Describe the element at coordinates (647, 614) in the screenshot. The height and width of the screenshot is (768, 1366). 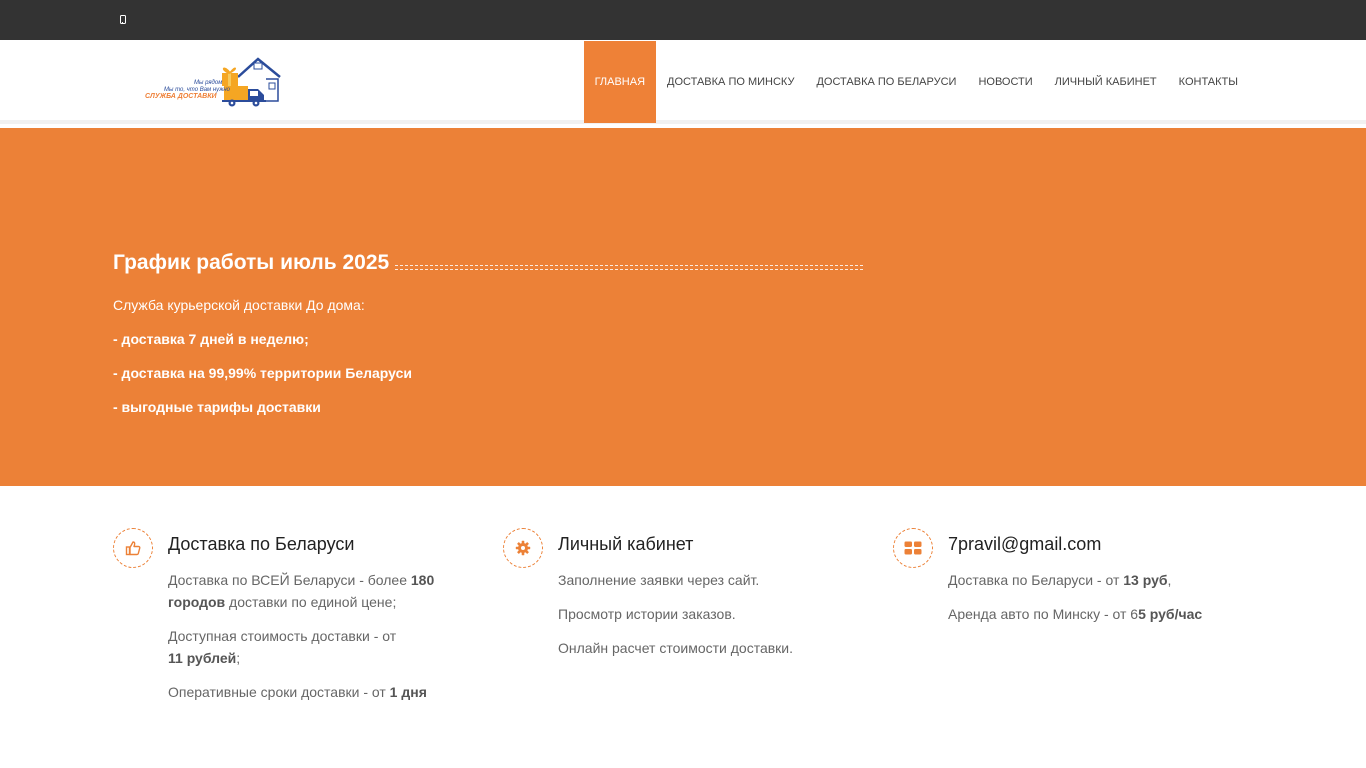
I see `feature-text: Просмотр истории заказов.` at that location.